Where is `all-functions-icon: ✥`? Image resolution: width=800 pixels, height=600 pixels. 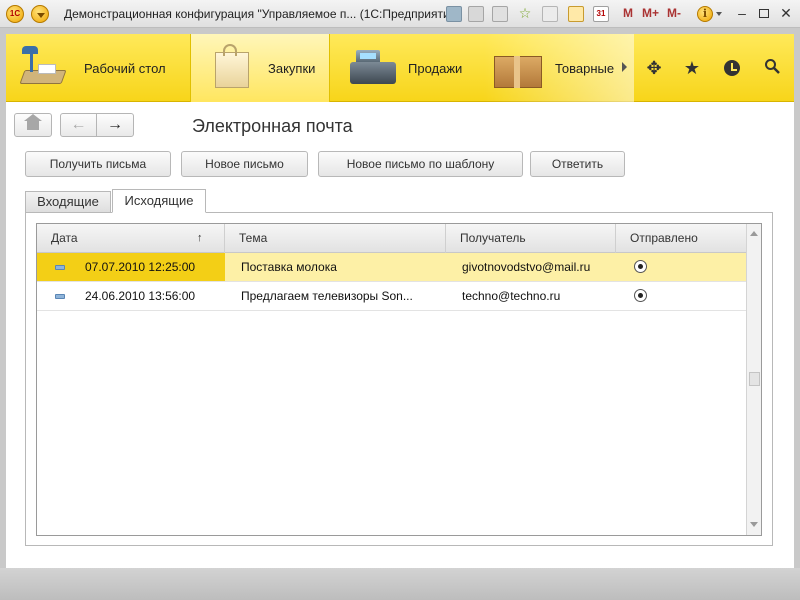
all-functions-icon: ✥ is located at coordinates (654, 68).